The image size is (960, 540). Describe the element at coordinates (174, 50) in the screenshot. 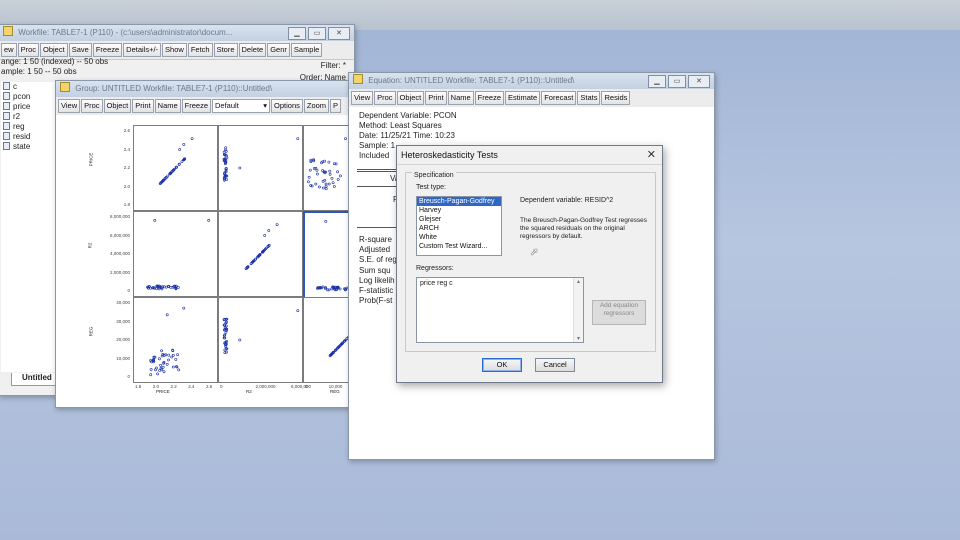

I see `wf-tb-show: Show` at that location.